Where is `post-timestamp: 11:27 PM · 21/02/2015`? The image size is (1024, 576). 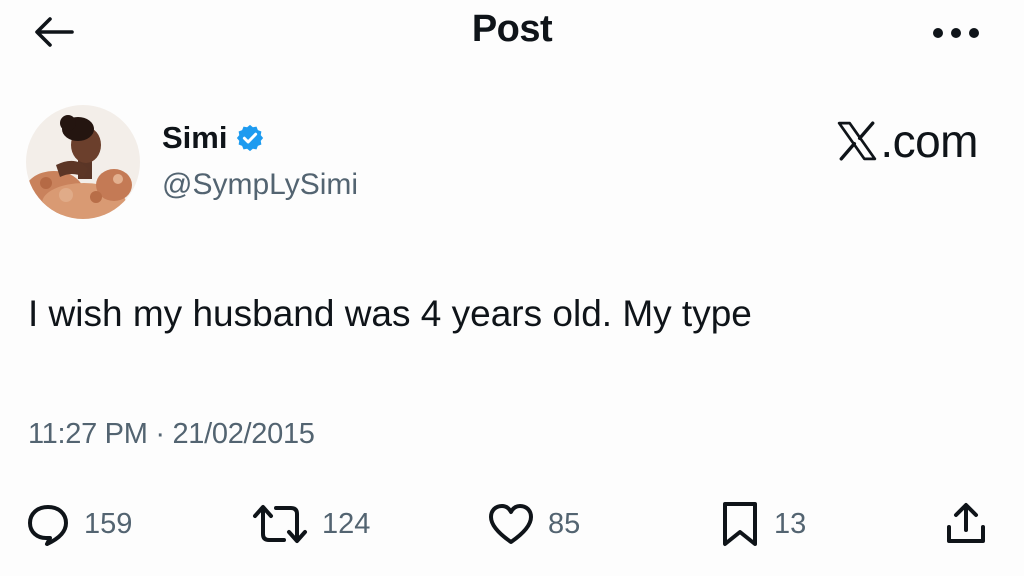
post-timestamp: 11:27 PM · 21/02/2015 is located at coordinates (171, 434).